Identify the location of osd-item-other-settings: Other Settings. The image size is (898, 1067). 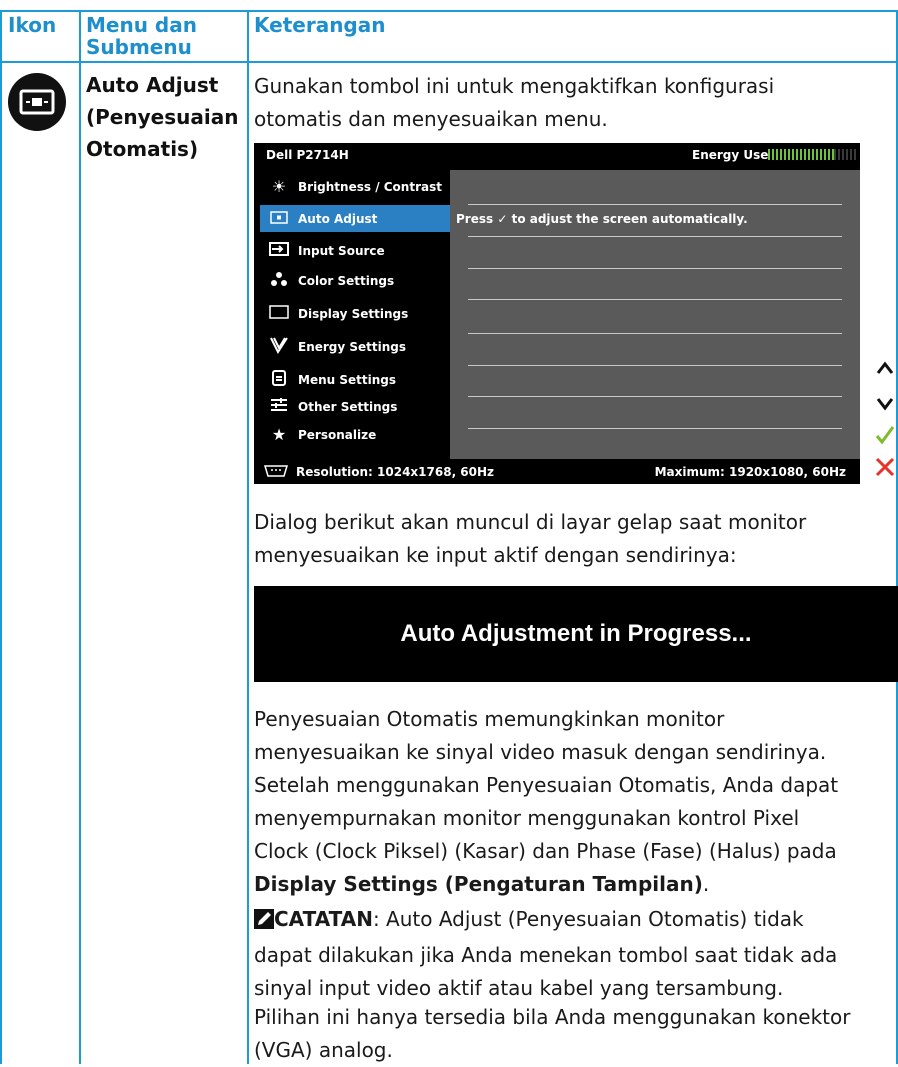
(355, 406).